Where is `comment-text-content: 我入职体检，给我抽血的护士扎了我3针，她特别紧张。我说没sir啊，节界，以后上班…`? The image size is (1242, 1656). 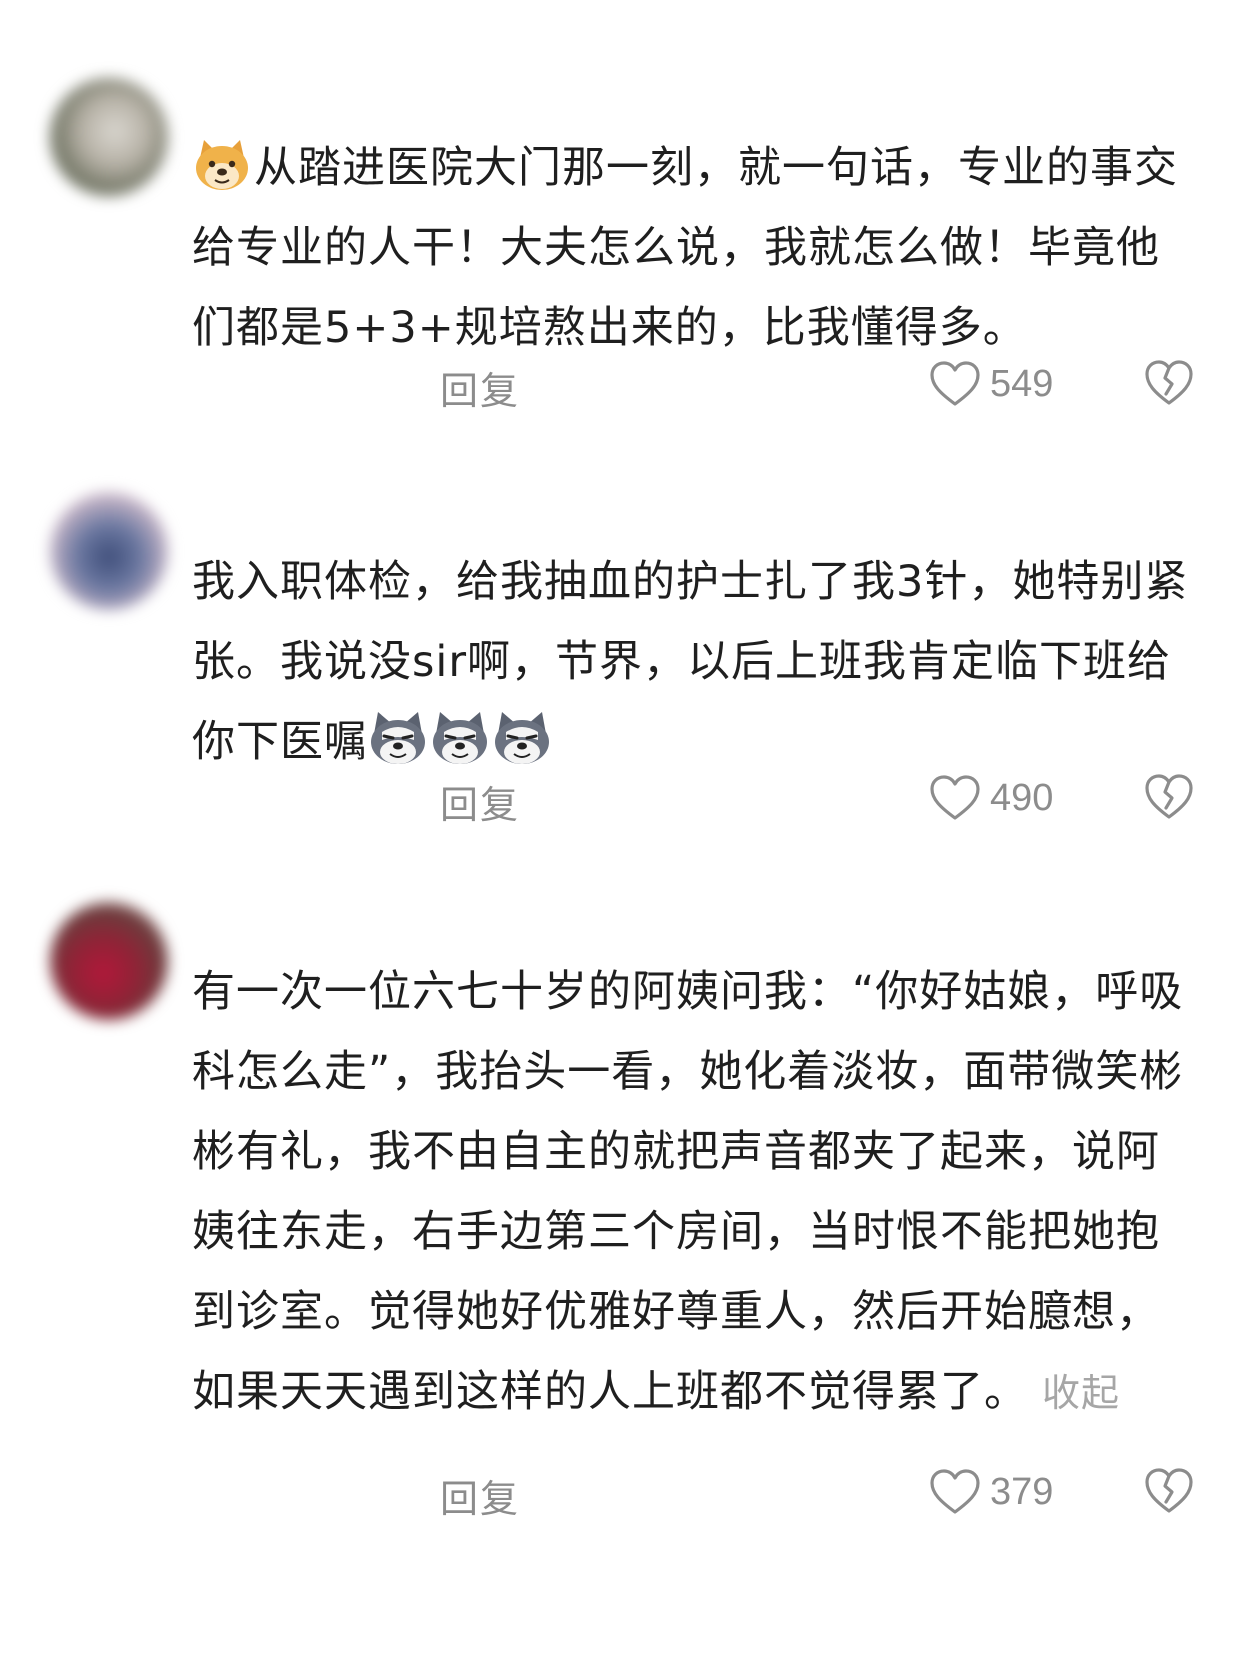
comment-text-content: 我入职体检，给我抽血的护士扎了我3针，她特别紧张。我说没sir啊，节界，以后上班… is located at coordinates (690, 662).